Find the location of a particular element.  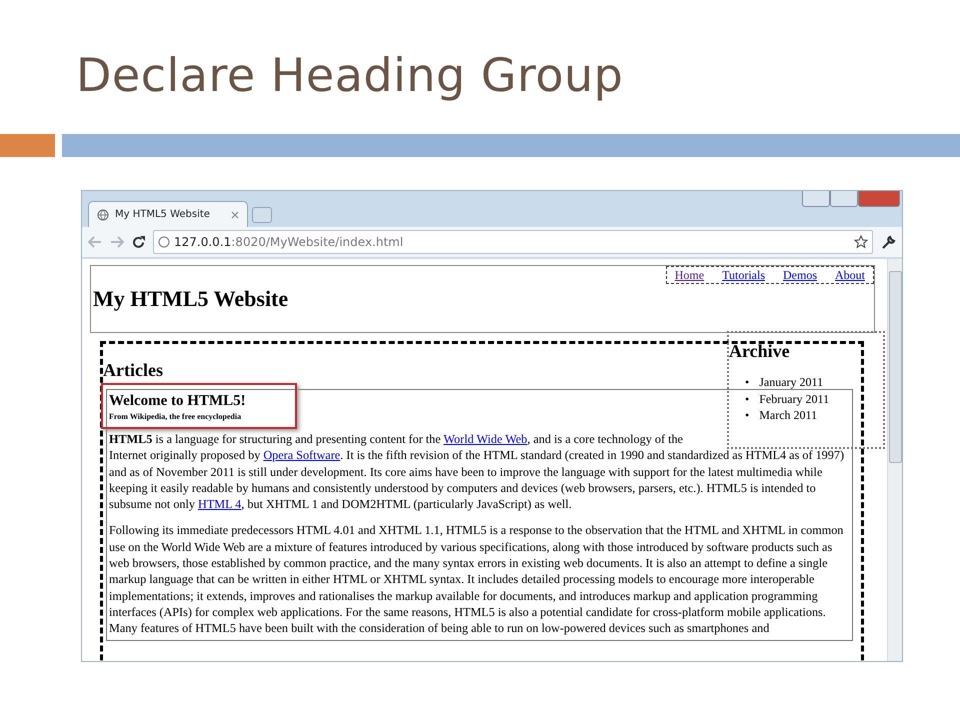

forward-icon is located at coordinates (117, 242).